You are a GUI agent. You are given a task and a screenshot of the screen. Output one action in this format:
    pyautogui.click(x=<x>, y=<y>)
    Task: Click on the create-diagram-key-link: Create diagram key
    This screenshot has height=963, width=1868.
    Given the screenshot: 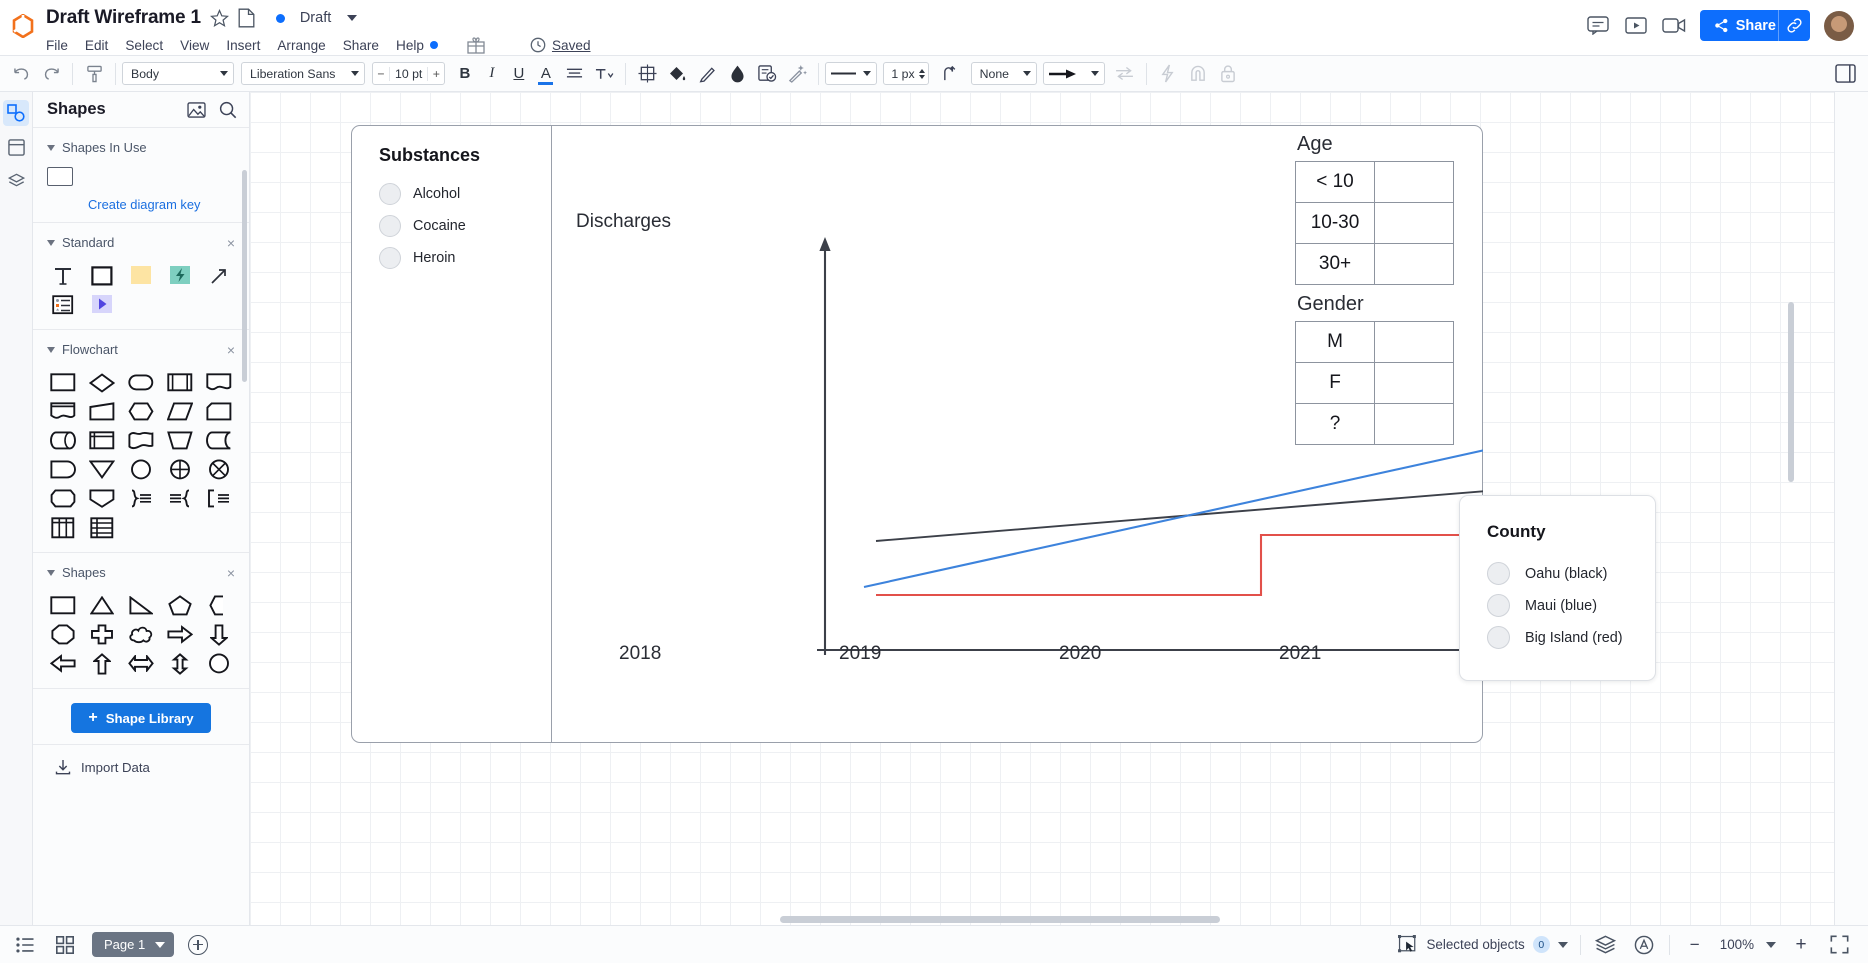 What is the action you would take?
    pyautogui.click(x=141, y=199)
    